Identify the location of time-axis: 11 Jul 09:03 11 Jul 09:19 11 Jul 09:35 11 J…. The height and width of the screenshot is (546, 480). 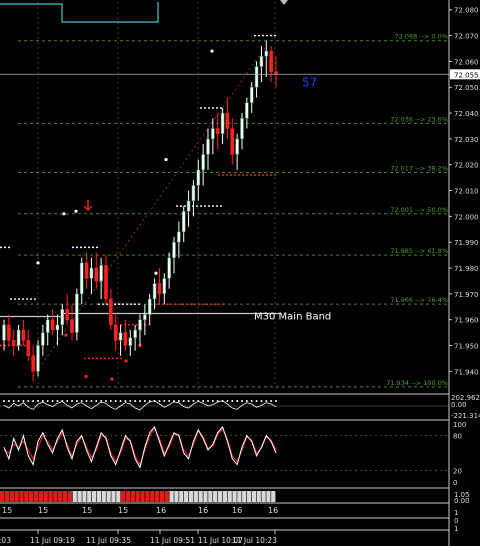
(224, 537).